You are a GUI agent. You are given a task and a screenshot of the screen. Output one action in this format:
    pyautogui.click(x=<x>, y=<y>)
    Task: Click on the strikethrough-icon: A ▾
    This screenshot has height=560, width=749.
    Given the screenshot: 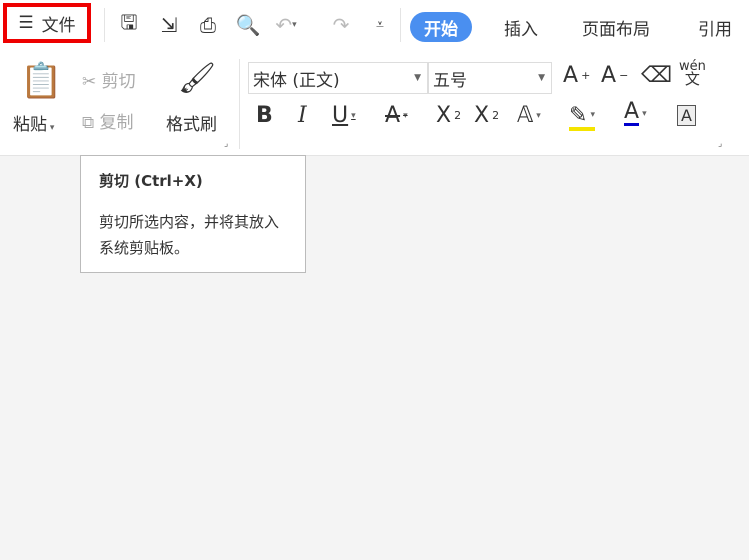 What is the action you would take?
    pyautogui.click(x=396, y=115)
    